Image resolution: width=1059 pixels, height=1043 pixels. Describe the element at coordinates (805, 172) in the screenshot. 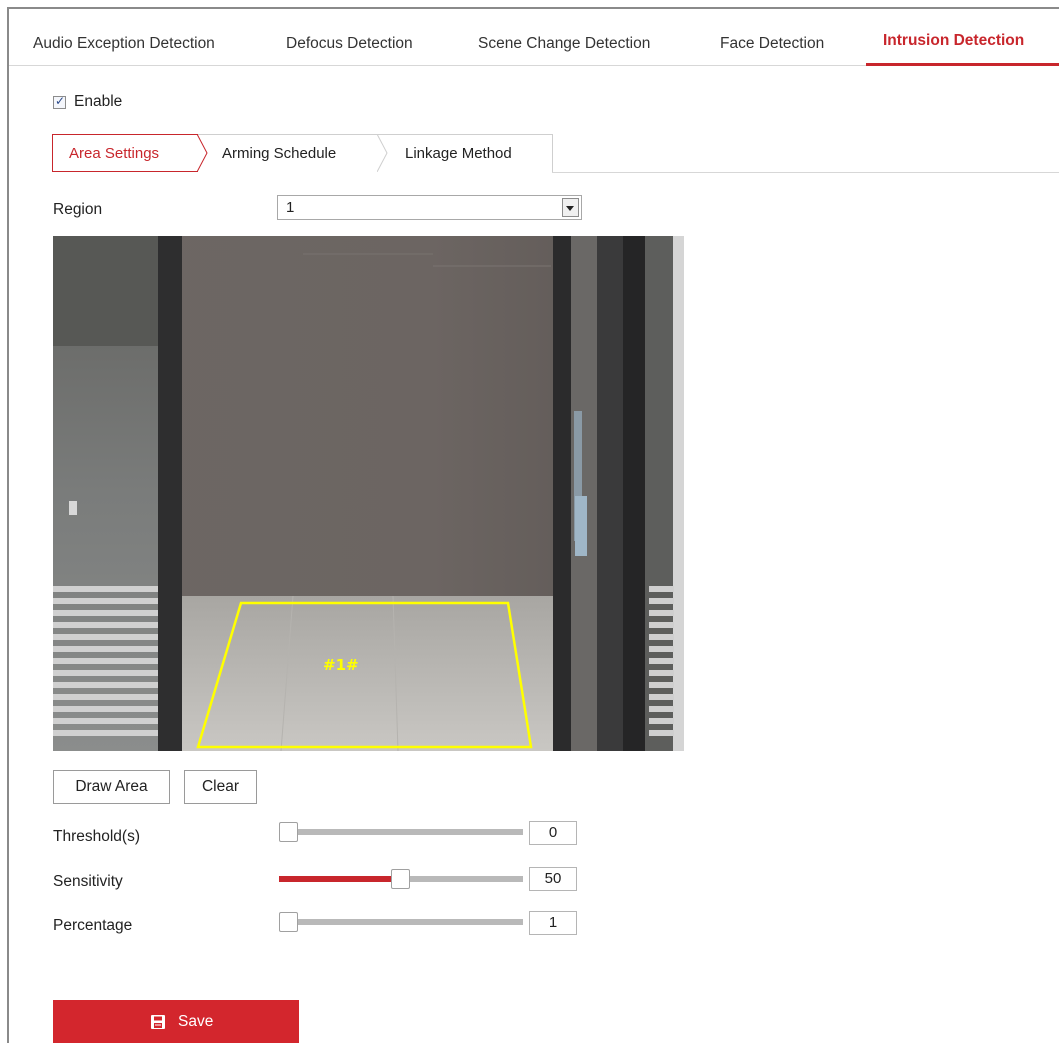

I see `sub-tab-baseline` at that location.